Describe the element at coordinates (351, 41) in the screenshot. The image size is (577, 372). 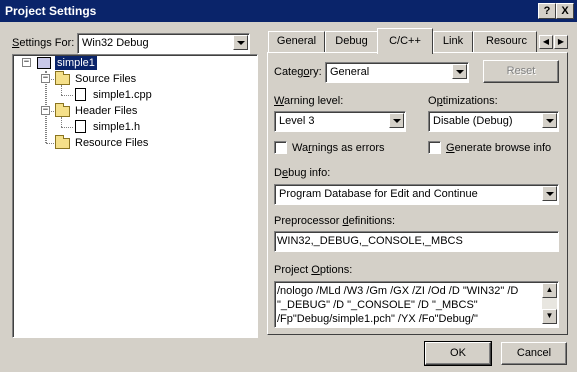
I see `tab-debug: Debug` at that location.